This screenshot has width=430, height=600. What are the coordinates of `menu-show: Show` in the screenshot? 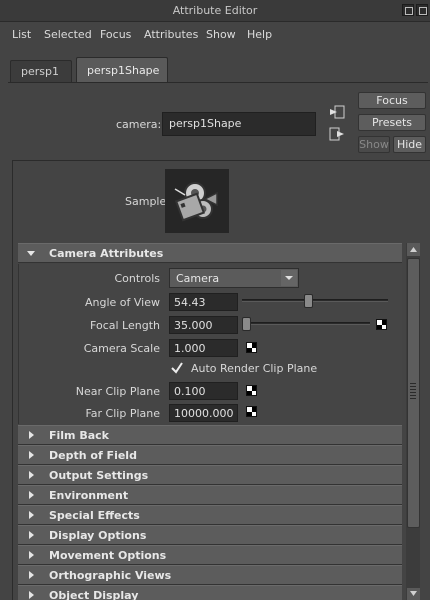 It's located at (221, 34).